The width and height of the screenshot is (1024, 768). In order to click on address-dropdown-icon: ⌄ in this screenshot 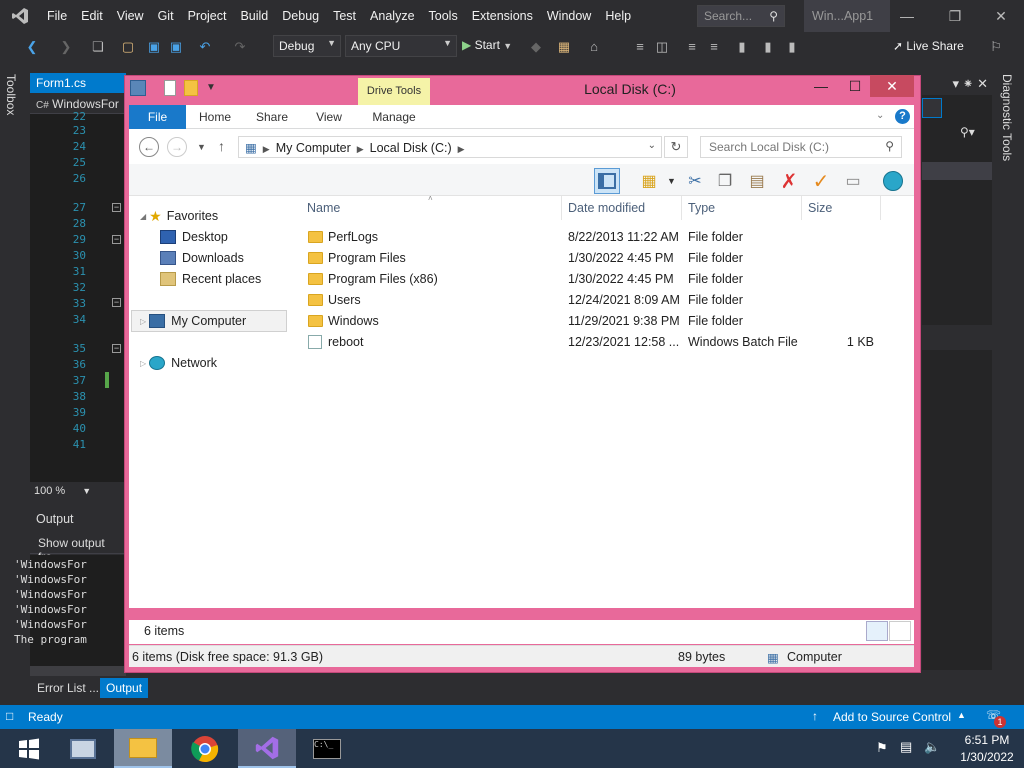, I will do `click(652, 145)`.